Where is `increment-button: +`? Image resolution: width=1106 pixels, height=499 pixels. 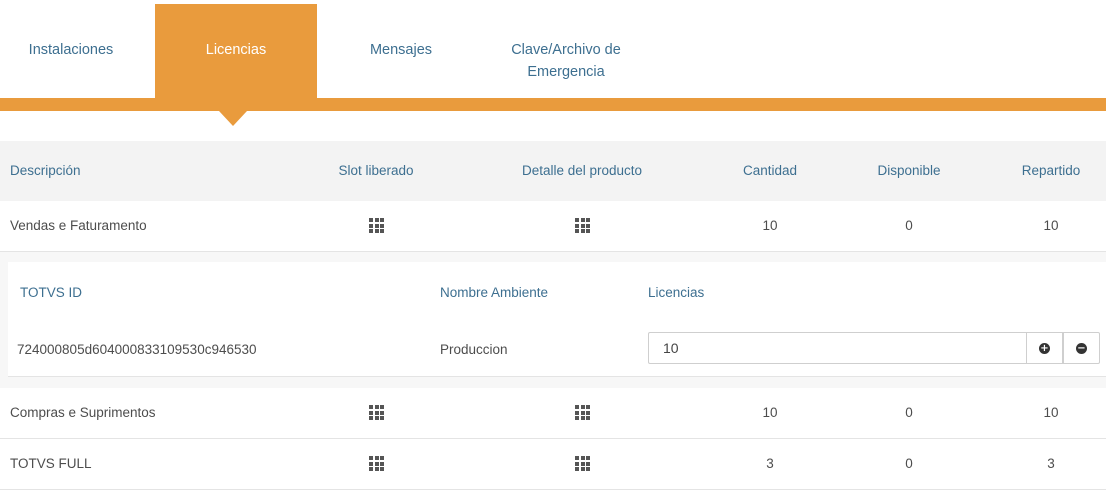 increment-button: + is located at coordinates (1044, 348).